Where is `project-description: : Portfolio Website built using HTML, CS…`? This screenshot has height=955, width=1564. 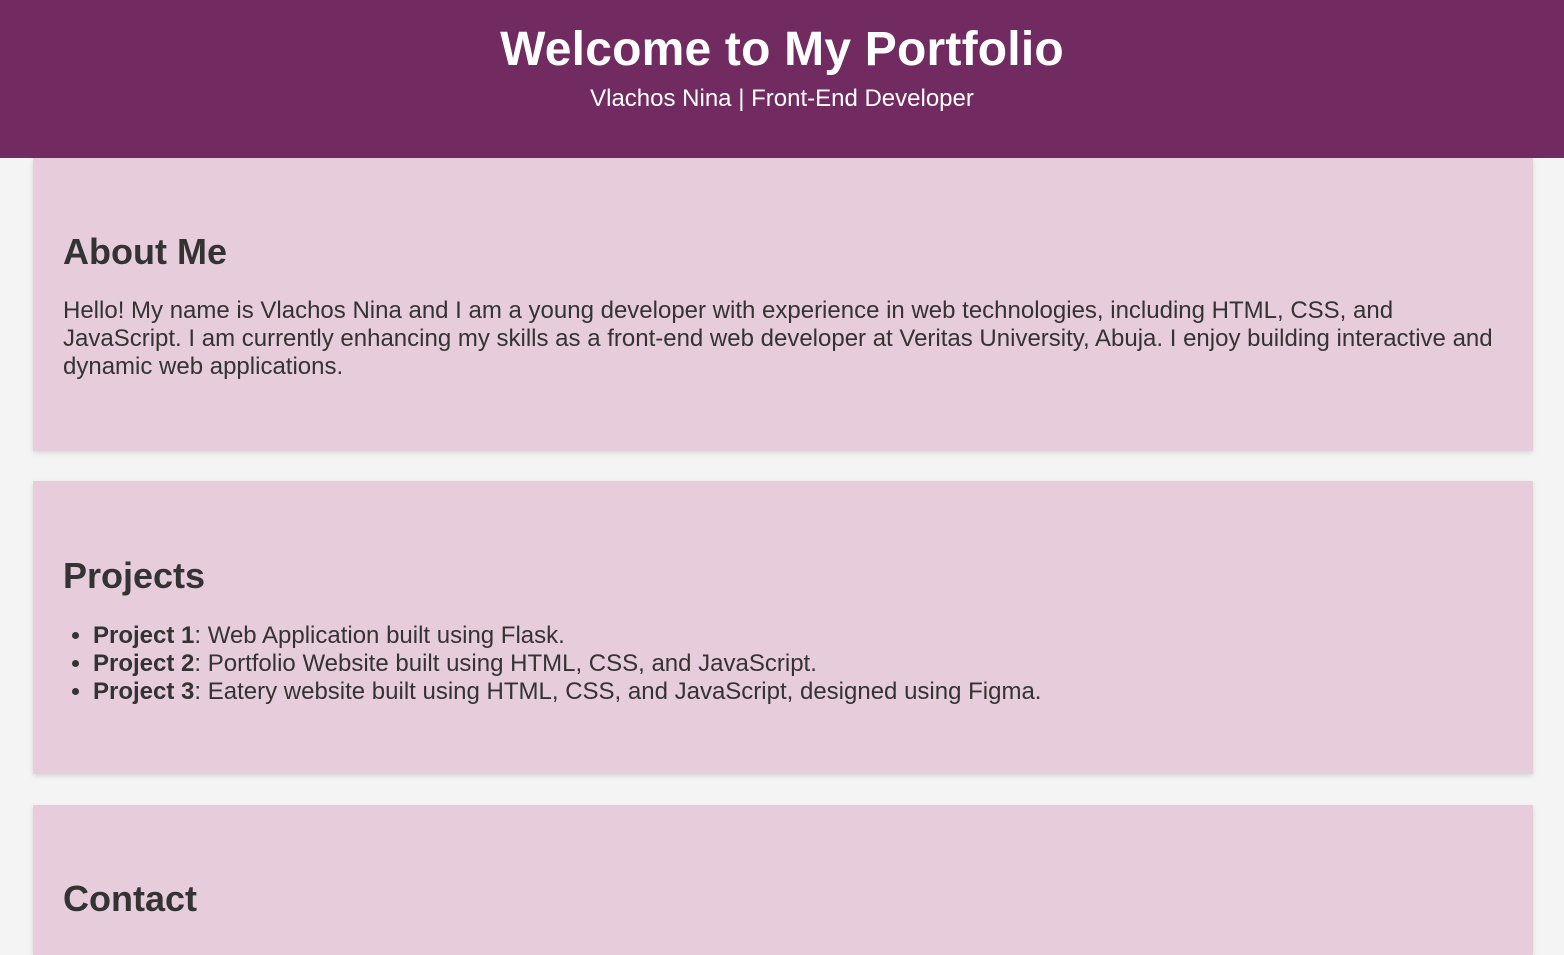
project-description: : Portfolio Website built using HTML, CS… is located at coordinates (505, 663).